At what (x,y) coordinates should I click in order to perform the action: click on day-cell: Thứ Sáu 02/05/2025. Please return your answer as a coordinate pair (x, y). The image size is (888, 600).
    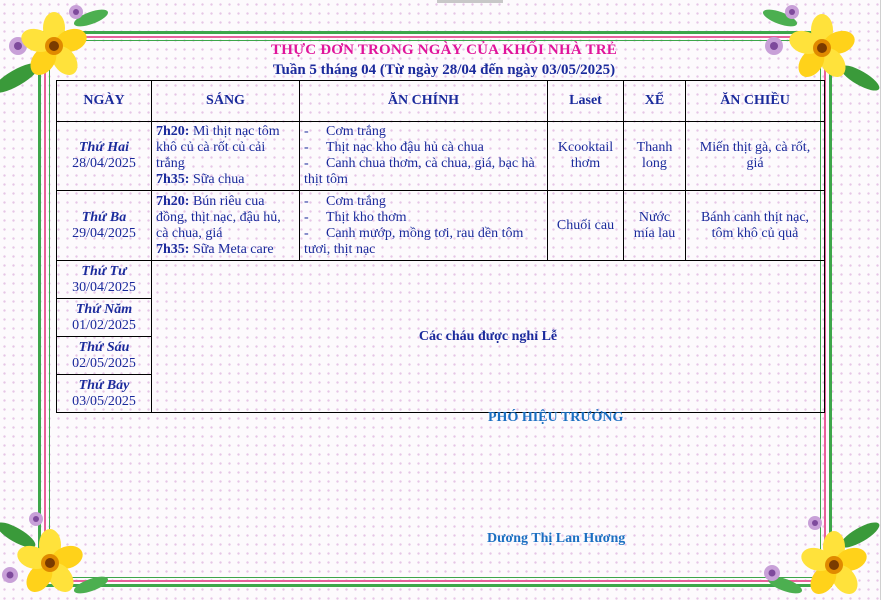
    Looking at the image, I should click on (104, 355).